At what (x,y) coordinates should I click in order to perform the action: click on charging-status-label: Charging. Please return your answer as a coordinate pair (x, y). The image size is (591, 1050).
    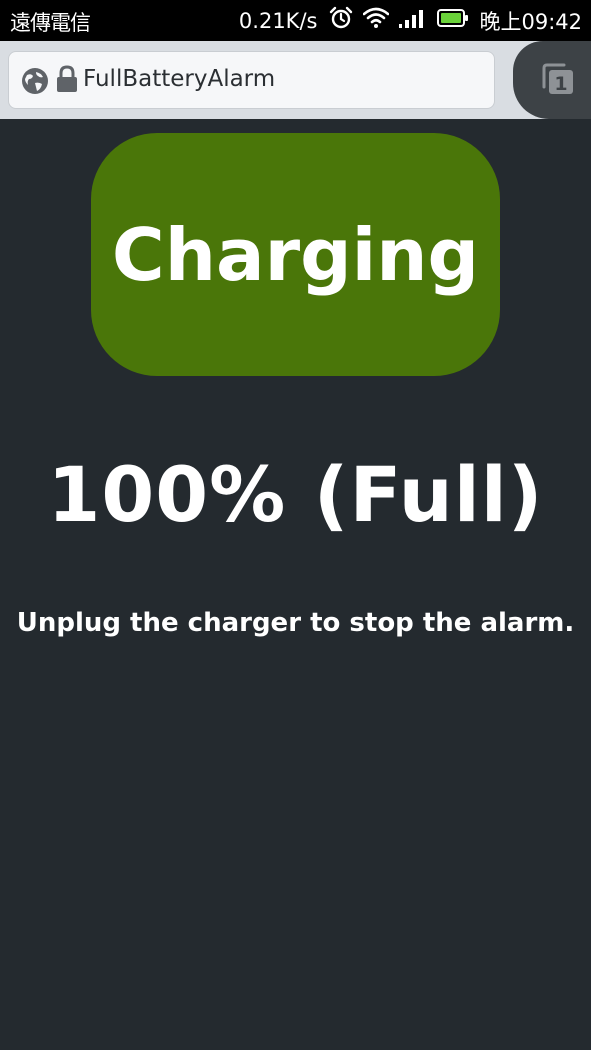
    Looking at the image, I should click on (295, 254).